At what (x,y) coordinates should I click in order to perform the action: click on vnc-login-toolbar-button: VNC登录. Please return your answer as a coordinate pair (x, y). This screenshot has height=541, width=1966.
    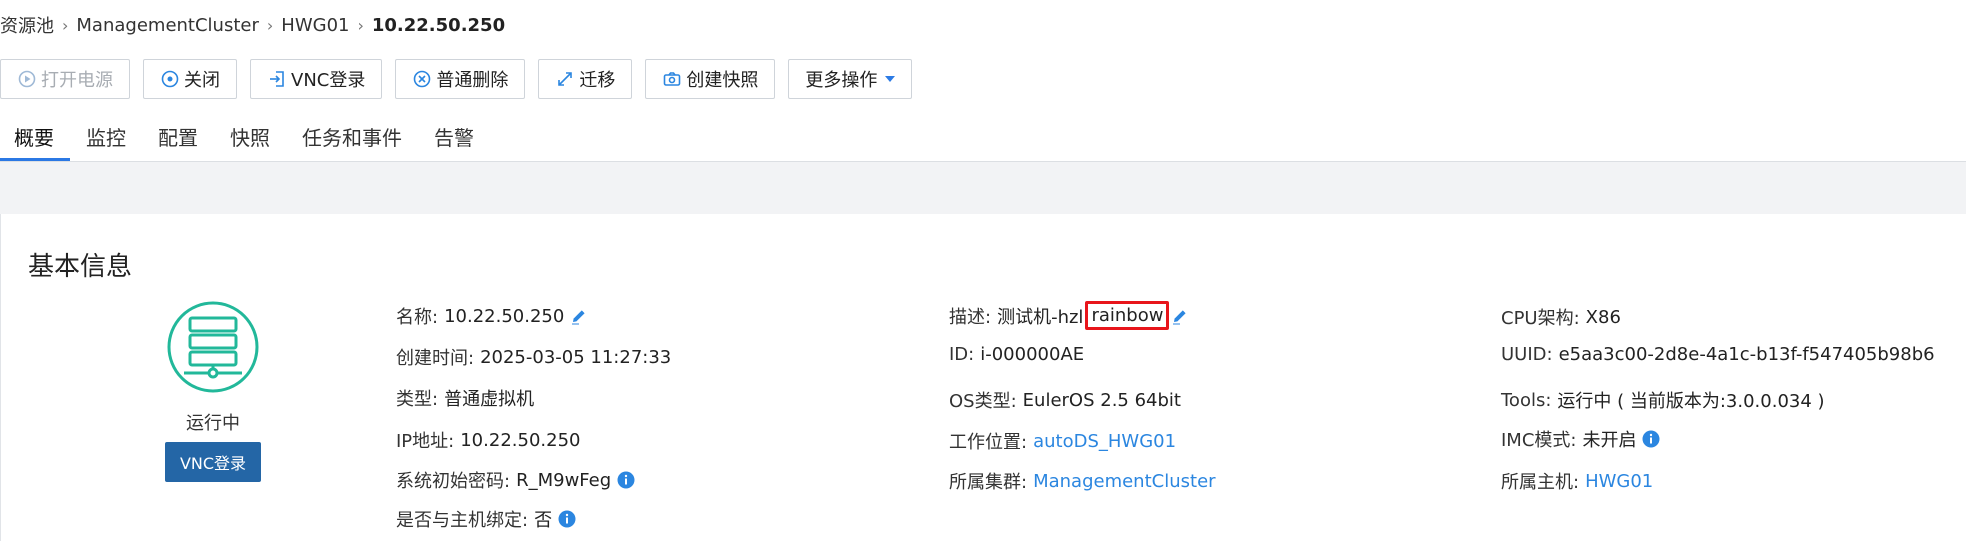
    Looking at the image, I should click on (316, 79).